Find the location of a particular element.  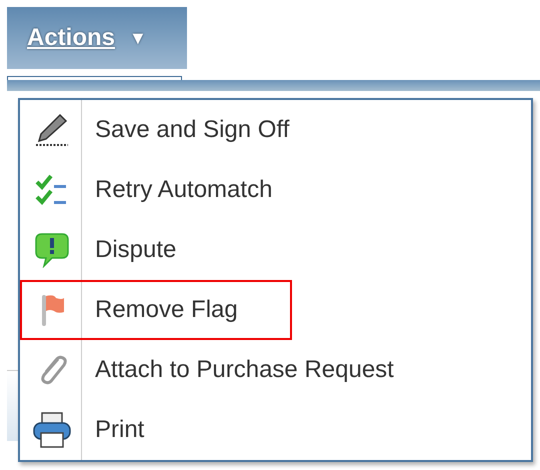

printer-icon is located at coordinates (52, 430).